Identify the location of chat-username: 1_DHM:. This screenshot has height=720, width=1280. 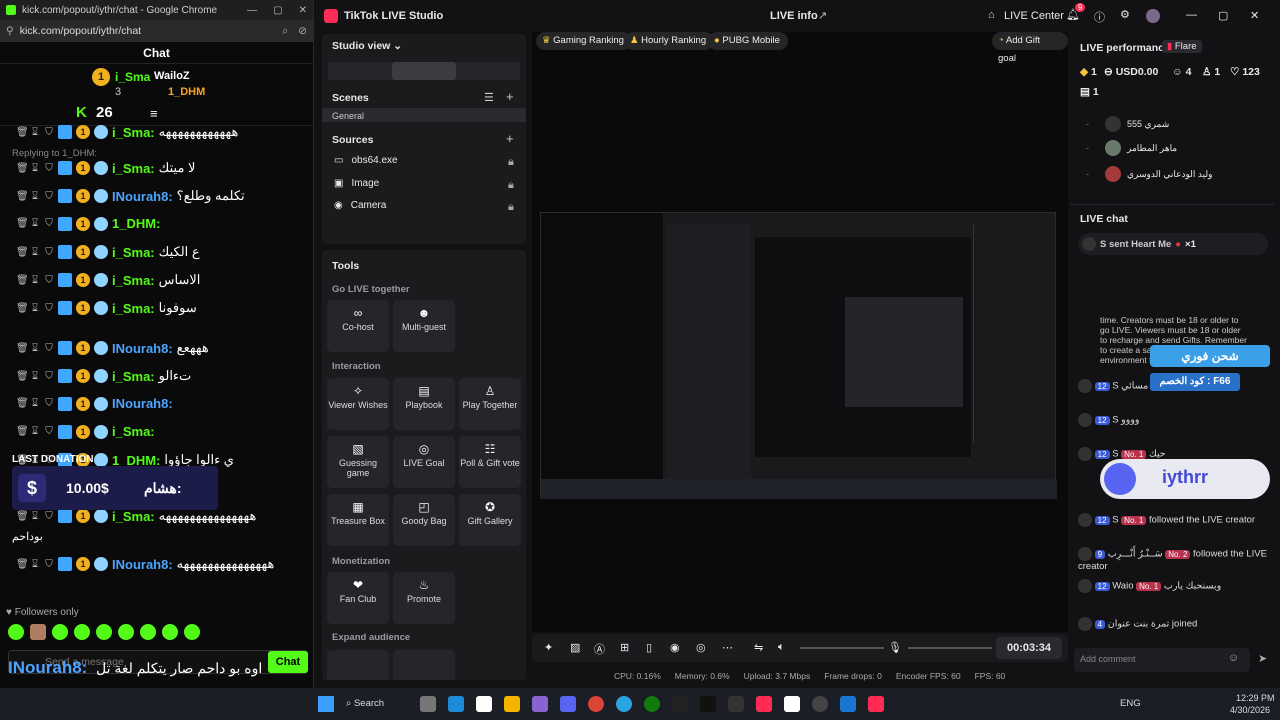
(136, 223).